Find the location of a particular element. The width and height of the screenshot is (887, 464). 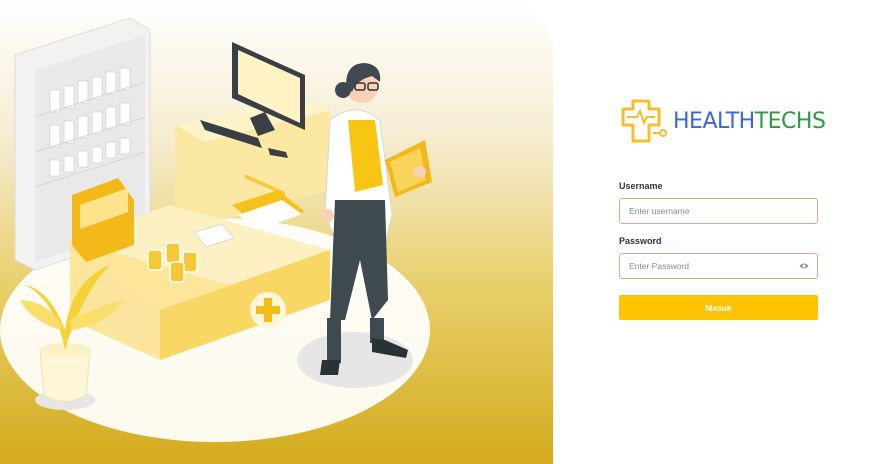

password-field-wrapper is located at coordinates (718, 266).